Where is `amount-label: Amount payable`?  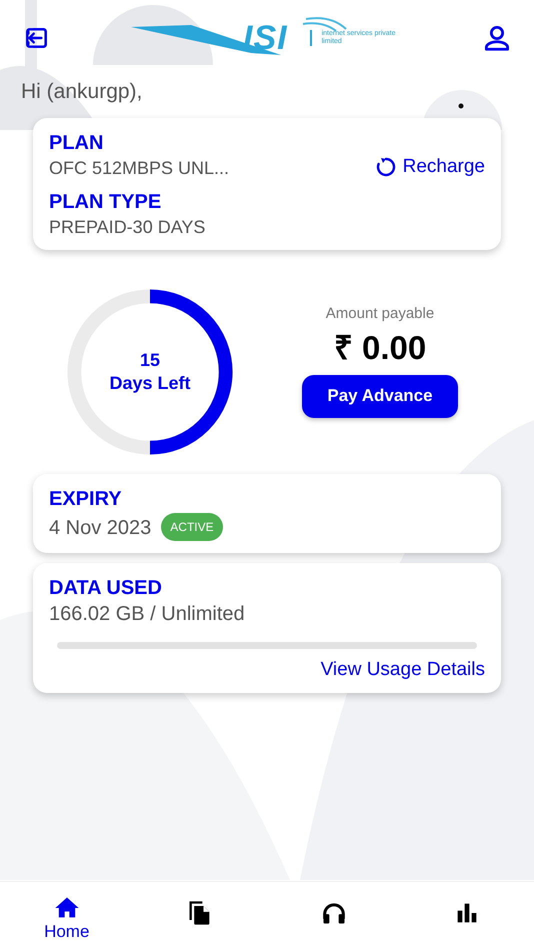
amount-label: Amount payable is located at coordinates (380, 313).